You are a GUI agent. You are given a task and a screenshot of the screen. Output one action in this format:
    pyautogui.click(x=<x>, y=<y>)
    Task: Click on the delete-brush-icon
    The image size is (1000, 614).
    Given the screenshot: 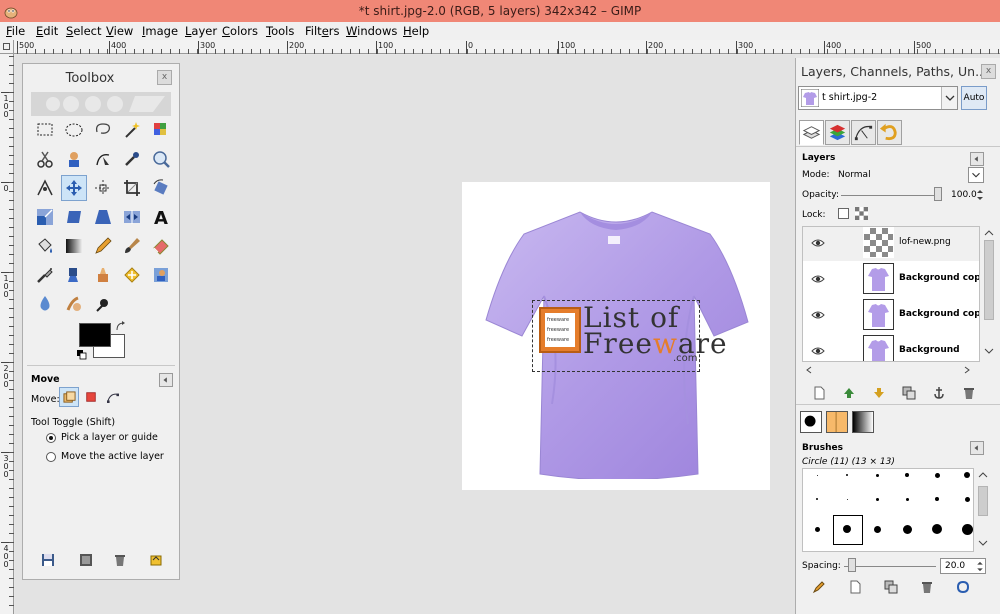 What is the action you would take?
    pyautogui.click(x=927, y=587)
    